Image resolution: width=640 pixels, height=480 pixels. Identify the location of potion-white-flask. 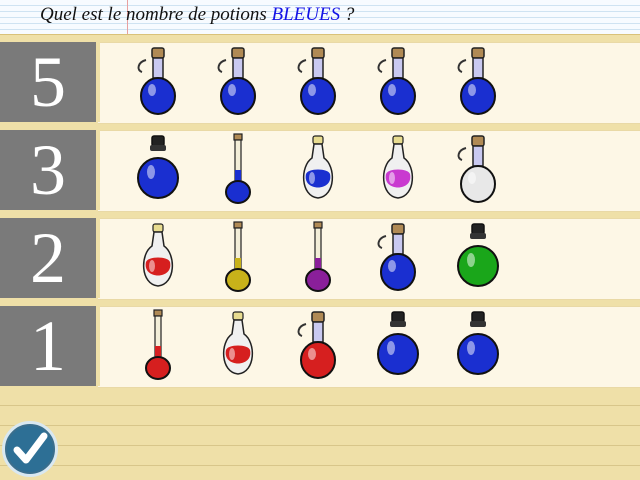
(476, 169).